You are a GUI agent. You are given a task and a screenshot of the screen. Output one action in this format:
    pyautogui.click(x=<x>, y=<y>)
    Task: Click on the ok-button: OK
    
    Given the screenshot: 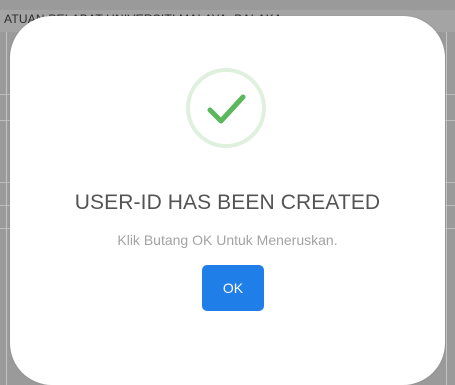 What is the action you would take?
    pyautogui.click(x=233, y=288)
    